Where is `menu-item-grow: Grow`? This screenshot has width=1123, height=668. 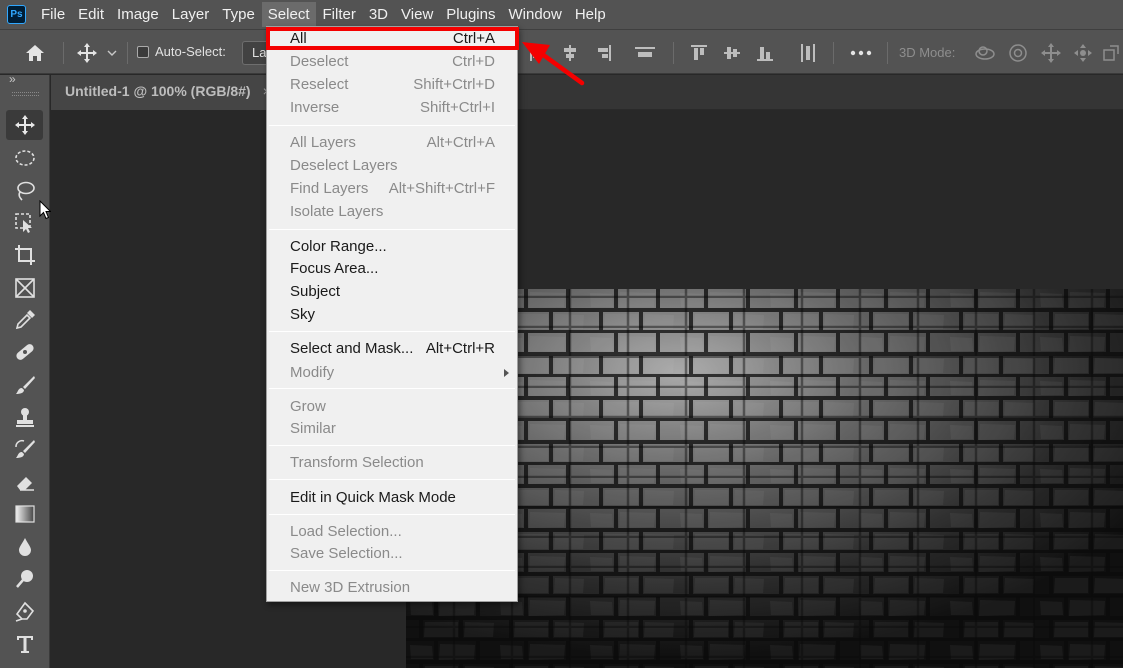 menu-item-grow: Grow is located at coordinates (392, 407).